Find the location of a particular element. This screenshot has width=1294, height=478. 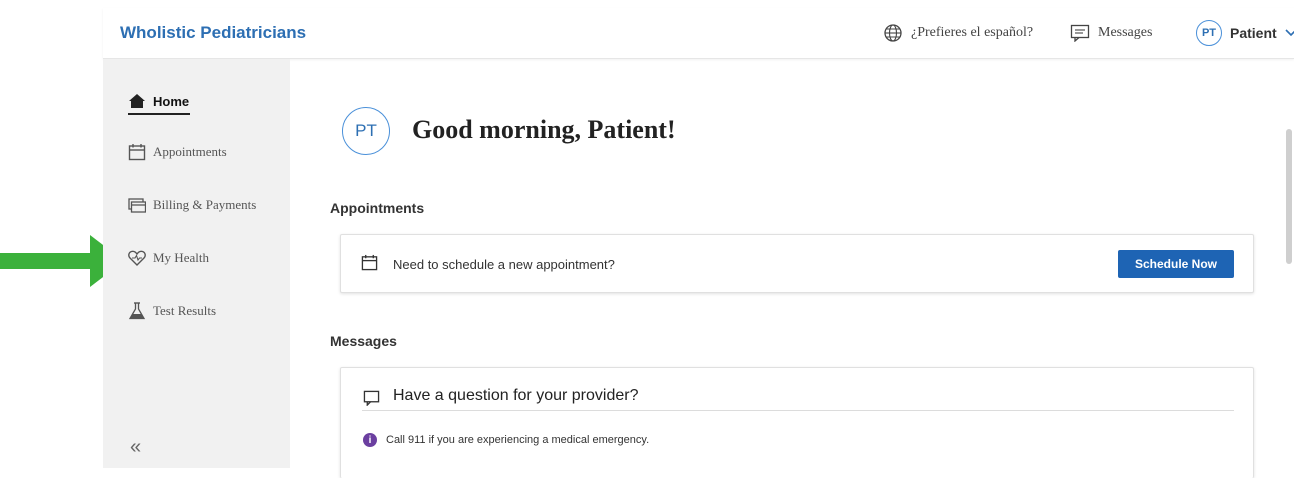

user-name: Patient is located at coordinates (1253, 33).